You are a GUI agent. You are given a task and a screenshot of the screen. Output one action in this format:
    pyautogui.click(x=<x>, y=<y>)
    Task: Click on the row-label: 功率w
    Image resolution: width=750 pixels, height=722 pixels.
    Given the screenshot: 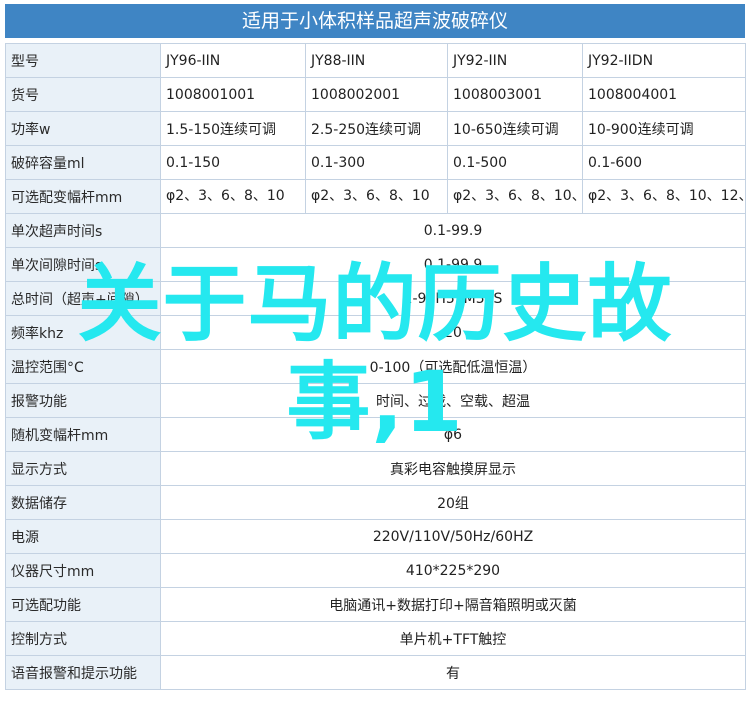 What is the action you would take?
    pyautogui.click(x=83, y=128)
    